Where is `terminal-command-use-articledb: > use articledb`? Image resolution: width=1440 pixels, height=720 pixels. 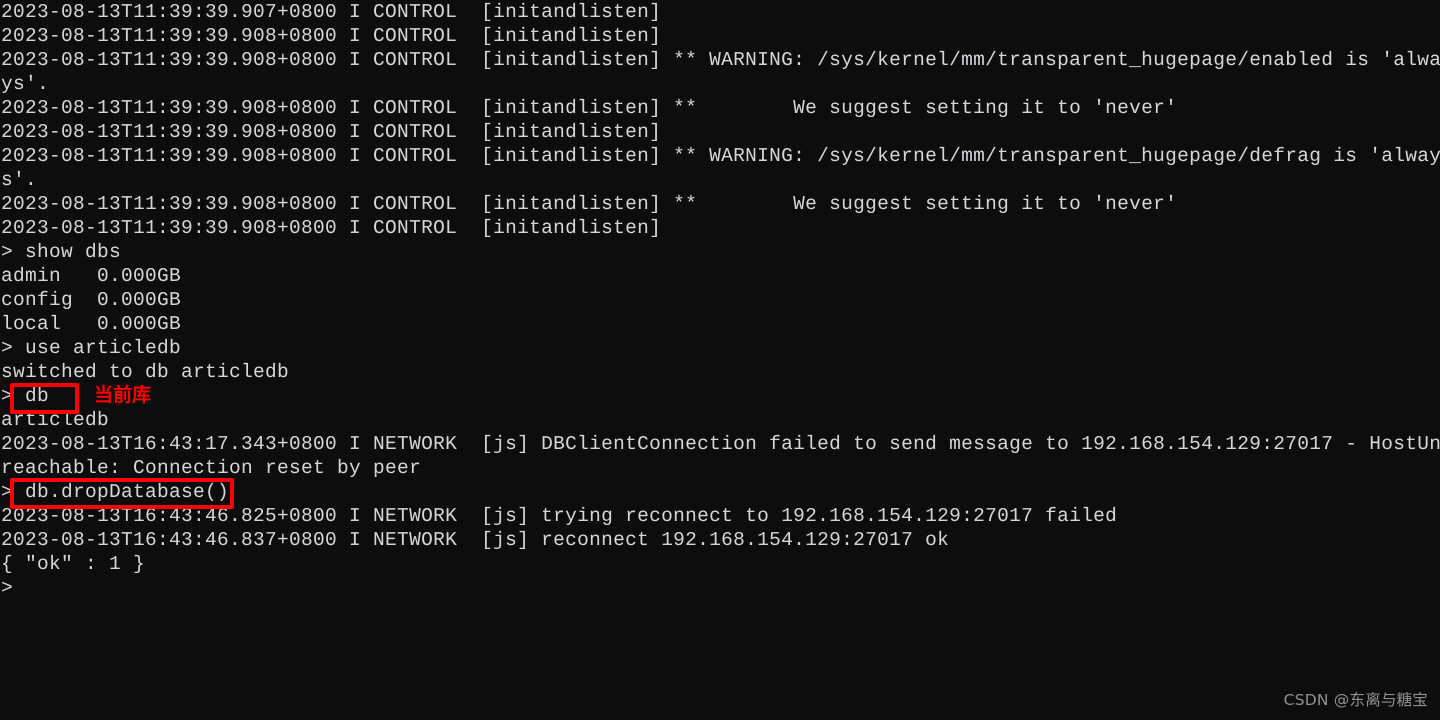 terminal-command-use-articledb: > use articledb is located at coordinates (91, 348).